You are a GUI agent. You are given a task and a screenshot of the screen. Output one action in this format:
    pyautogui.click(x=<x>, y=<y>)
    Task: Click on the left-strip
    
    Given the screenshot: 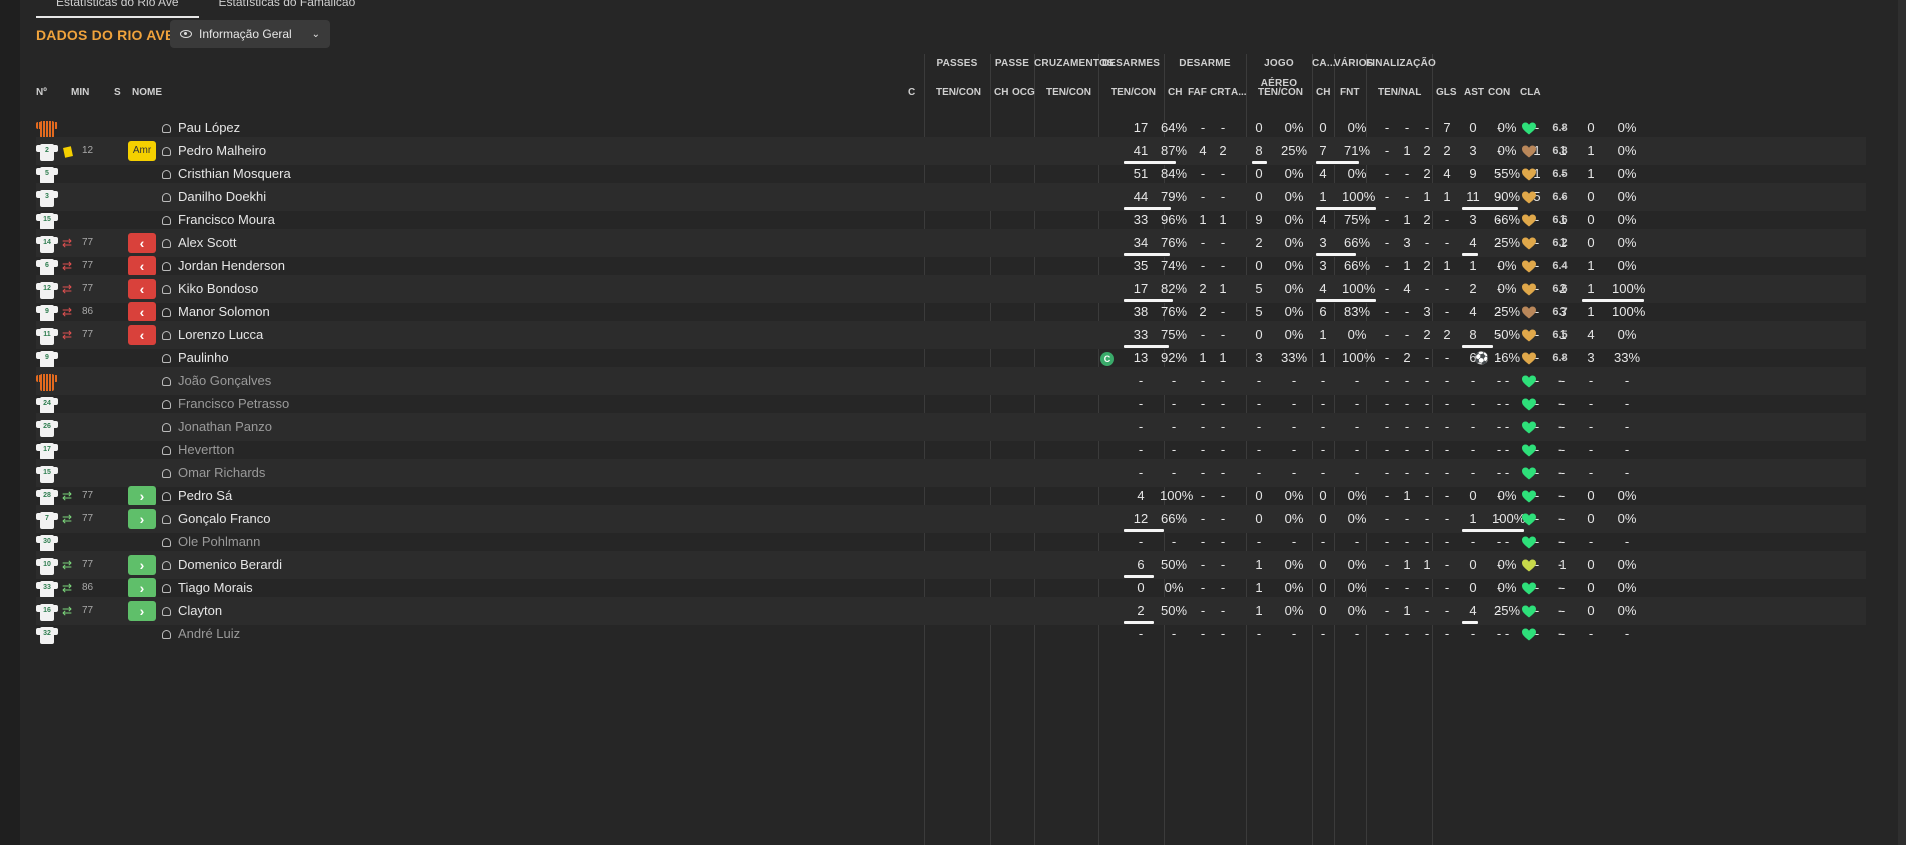 What is the action you would take?
    pyautogui.click(x=10, y=422)
    